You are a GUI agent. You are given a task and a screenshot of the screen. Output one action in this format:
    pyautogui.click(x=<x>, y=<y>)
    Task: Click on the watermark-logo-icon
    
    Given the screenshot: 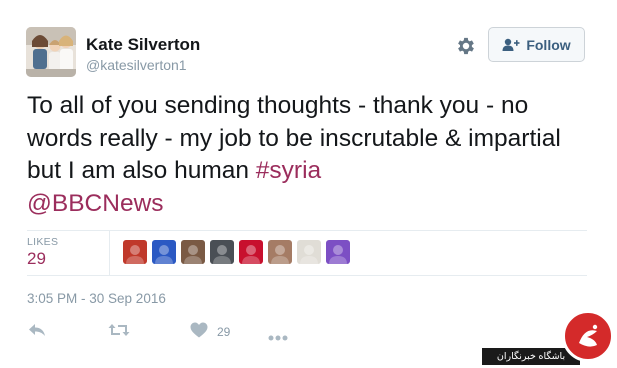 What is the action you would take?
    pyautogui.click(x=588, y=336)
    